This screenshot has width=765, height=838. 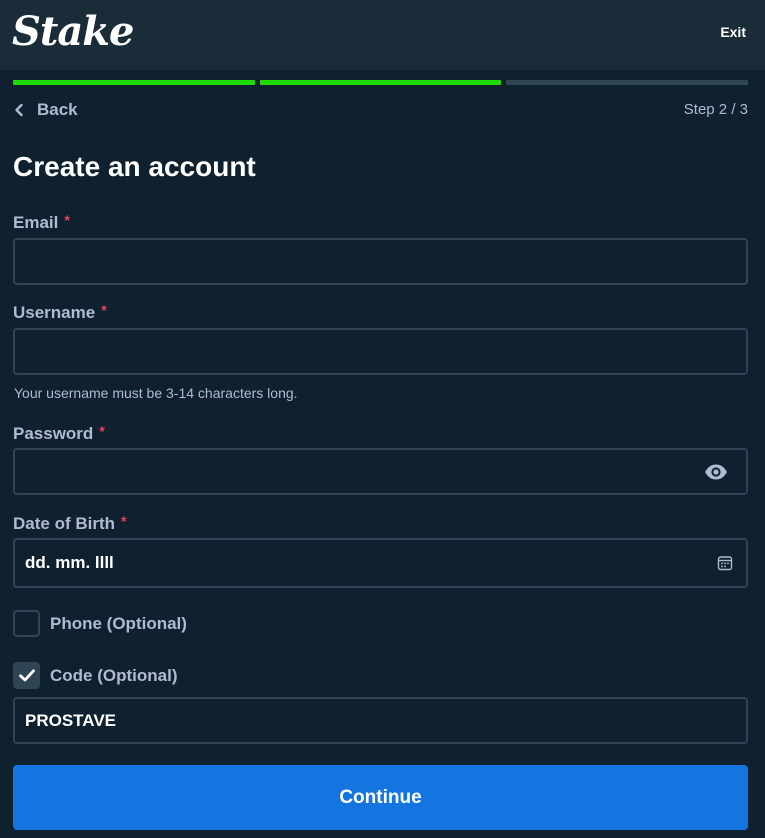 I want to click on step-progress-bar, so click(x=381, y=82).